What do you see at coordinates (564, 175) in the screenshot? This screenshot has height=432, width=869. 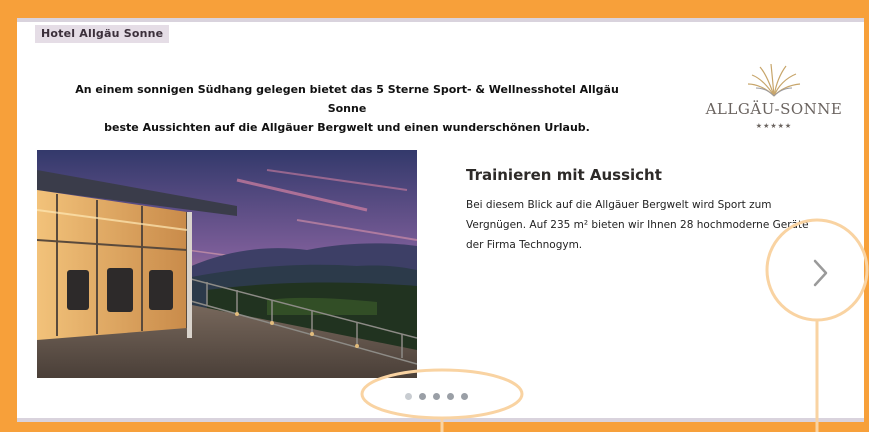 I see `slide-title: Trainieren mit Aussicht` at bounding box center [564, 175].